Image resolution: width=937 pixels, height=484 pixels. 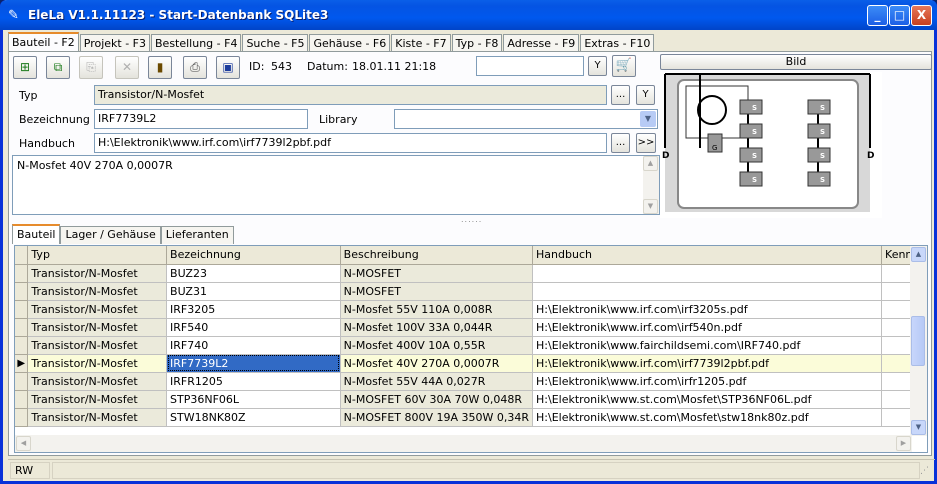 I want to click on copy-part-icon: ⧉, so click(x=58, y=67).